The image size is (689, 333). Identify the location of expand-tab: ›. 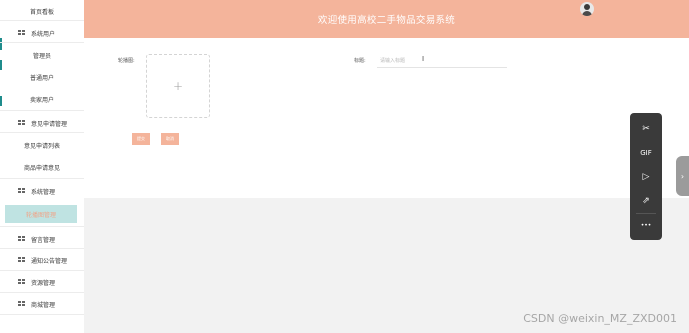
(682, 176).